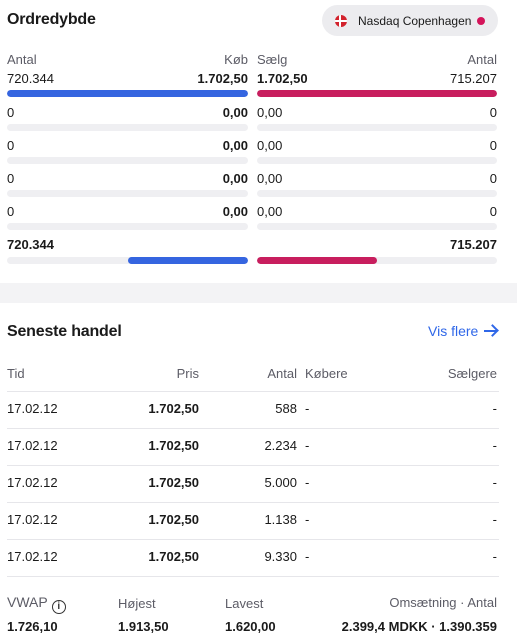 This screenshot has width=517, height=639. I want to click on total-ask-quantity: 715.207, so click(473, 244).